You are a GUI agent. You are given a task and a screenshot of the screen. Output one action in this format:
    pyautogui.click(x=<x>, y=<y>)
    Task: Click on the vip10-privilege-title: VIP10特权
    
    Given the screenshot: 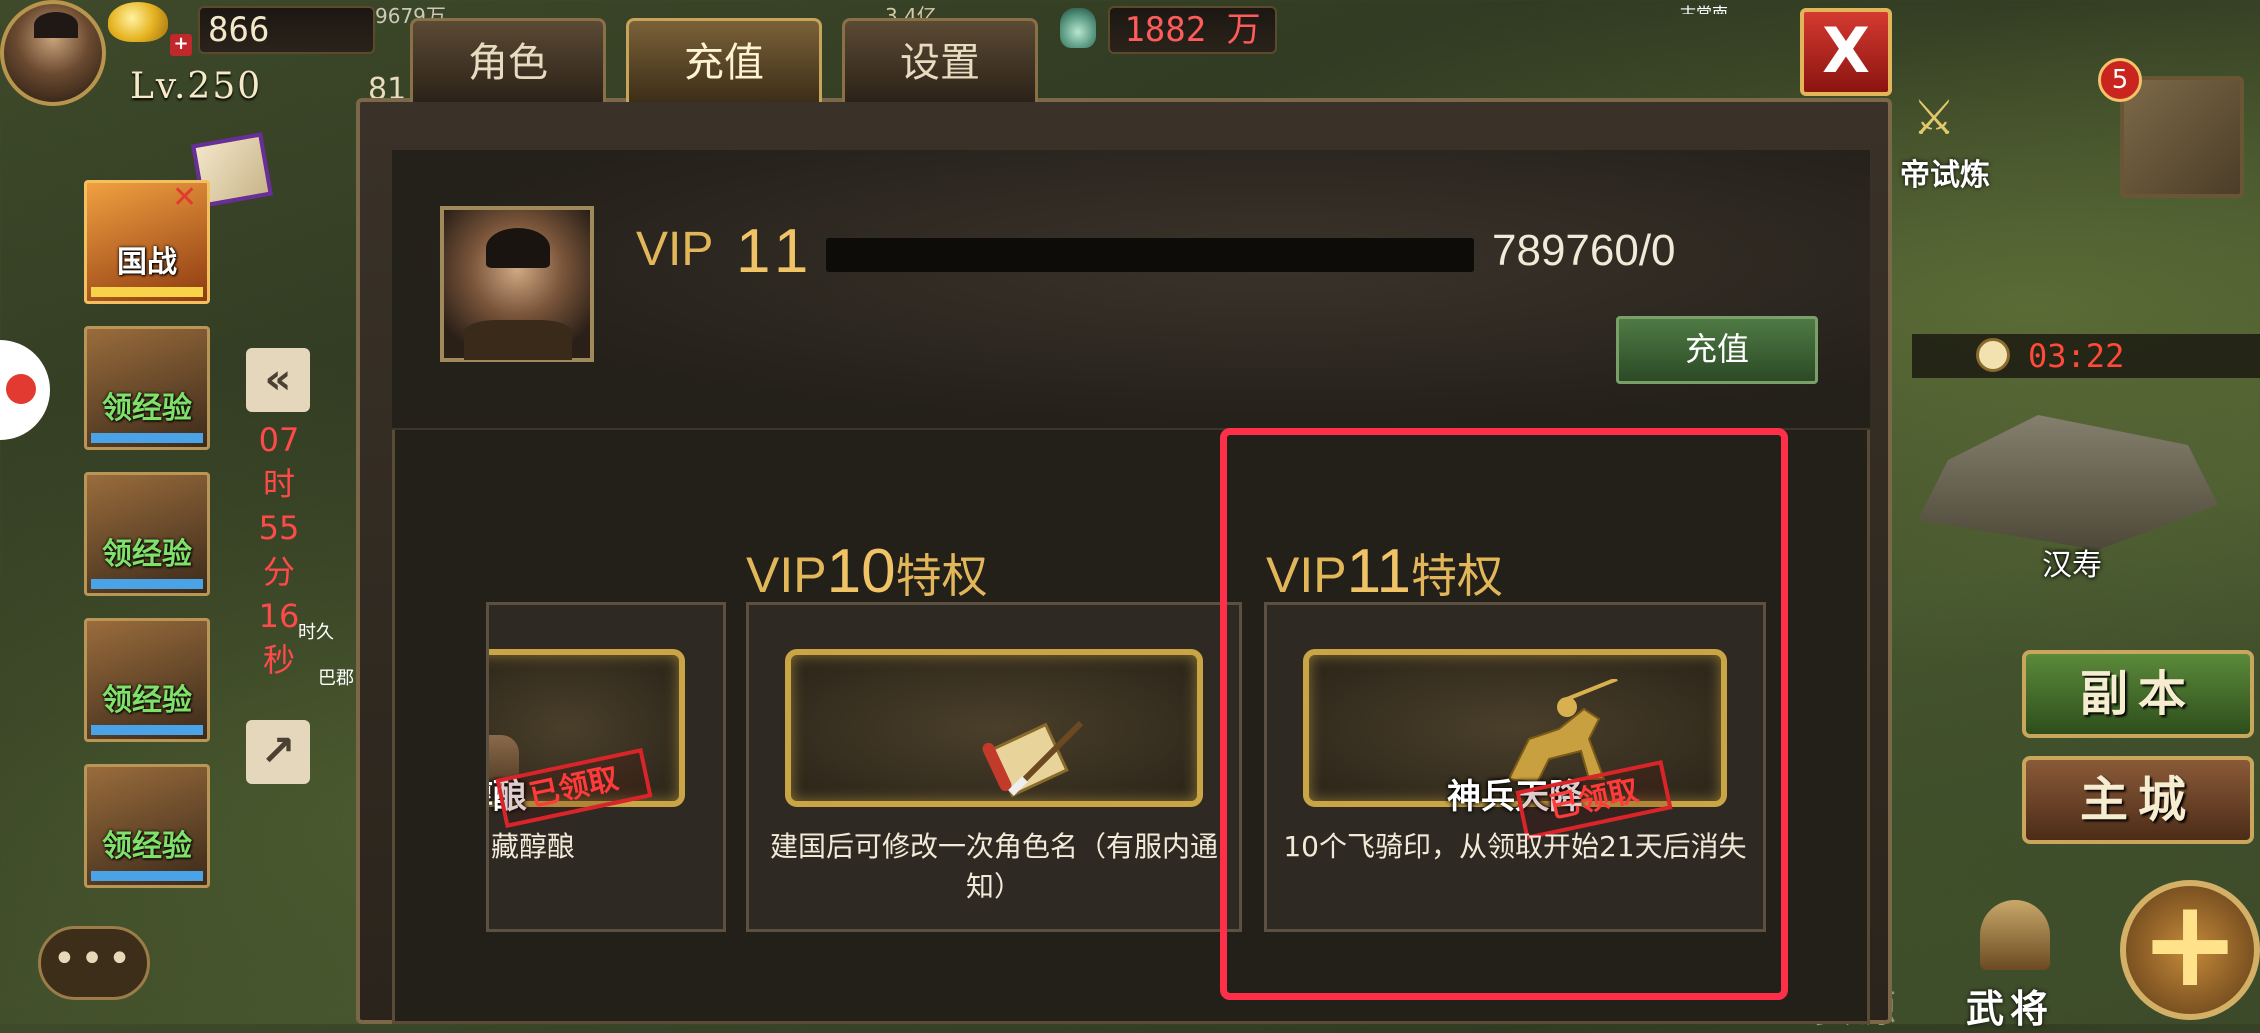 What is the action you would take?
    pyautogui.click(x=867, y=571)
    